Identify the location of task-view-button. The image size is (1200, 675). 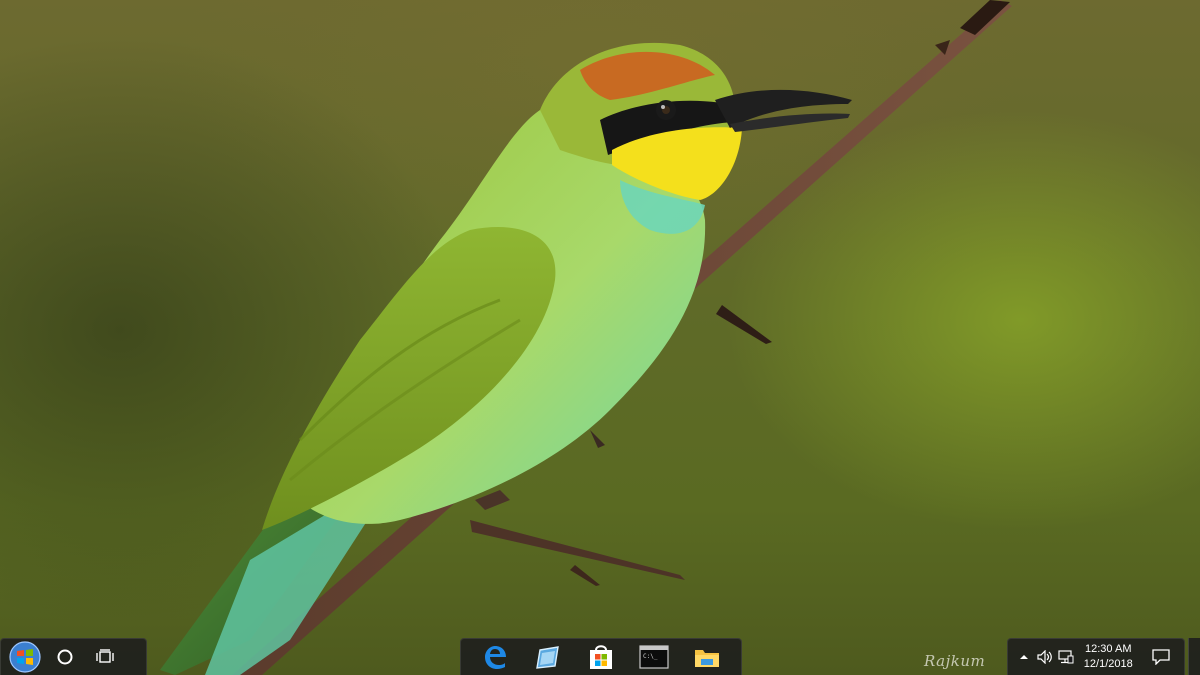
(105, 657).